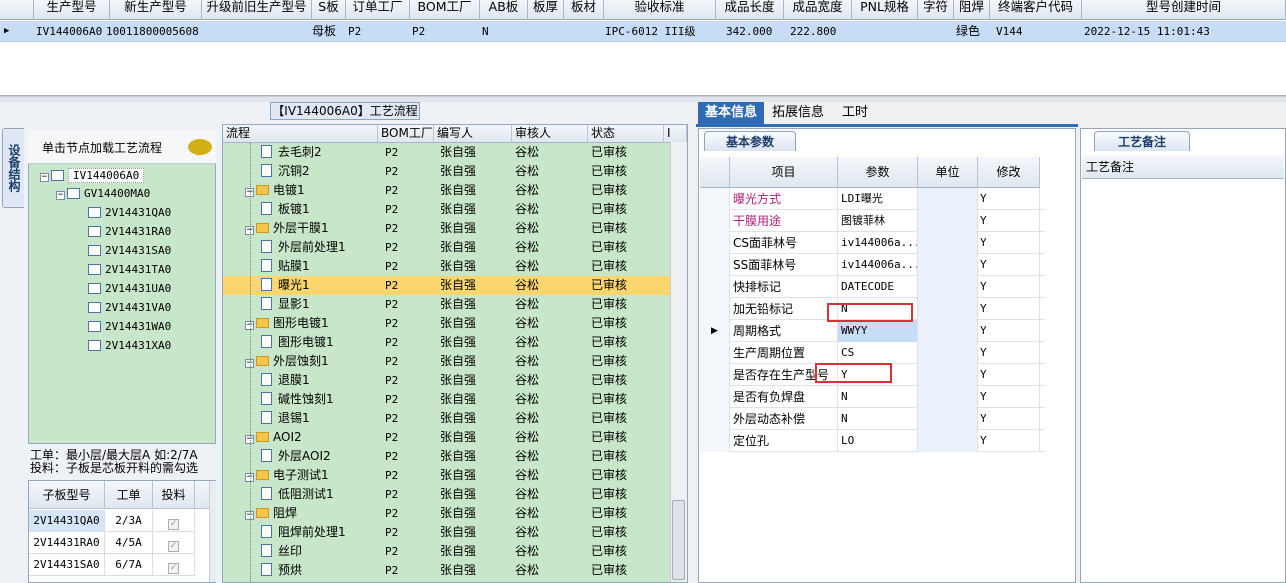 The width and height of the screenshot is (1286, 583). Describe the element at coordinates (878, 287) in the screenshot. I see `param-value: DATECODE` at that location.